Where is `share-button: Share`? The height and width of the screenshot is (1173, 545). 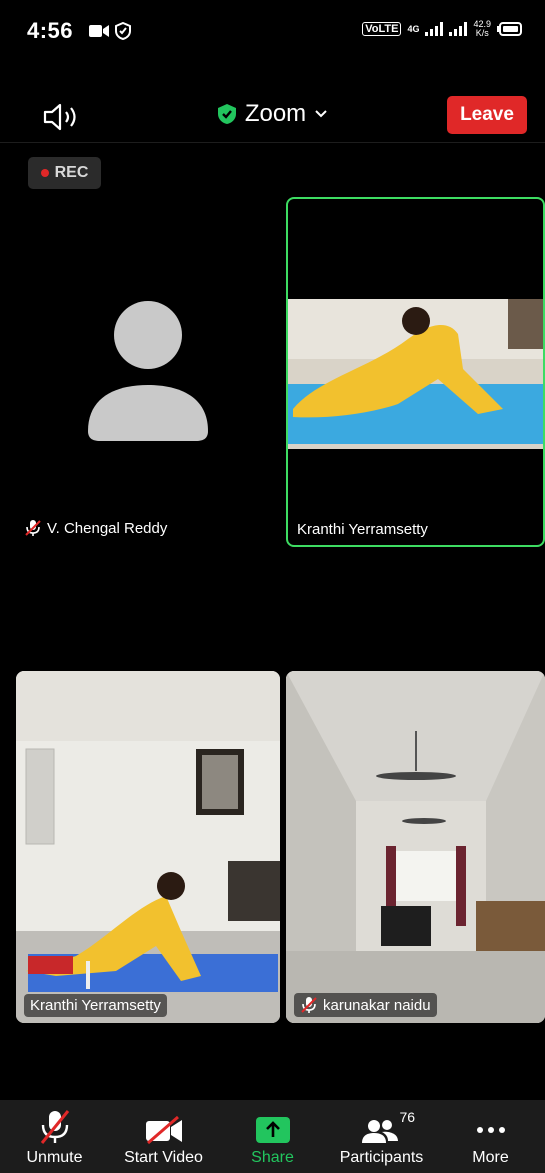
share-button: Share is located at coordinates (273, 1136).